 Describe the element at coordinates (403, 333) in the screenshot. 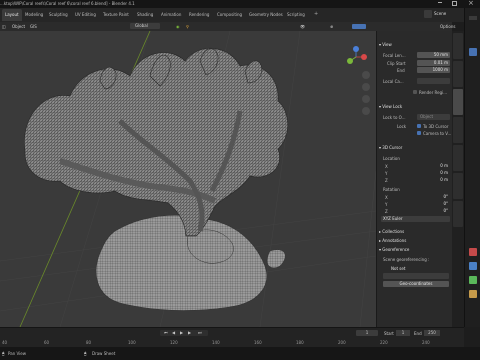

I see `start-frame-field: 1` at that location.